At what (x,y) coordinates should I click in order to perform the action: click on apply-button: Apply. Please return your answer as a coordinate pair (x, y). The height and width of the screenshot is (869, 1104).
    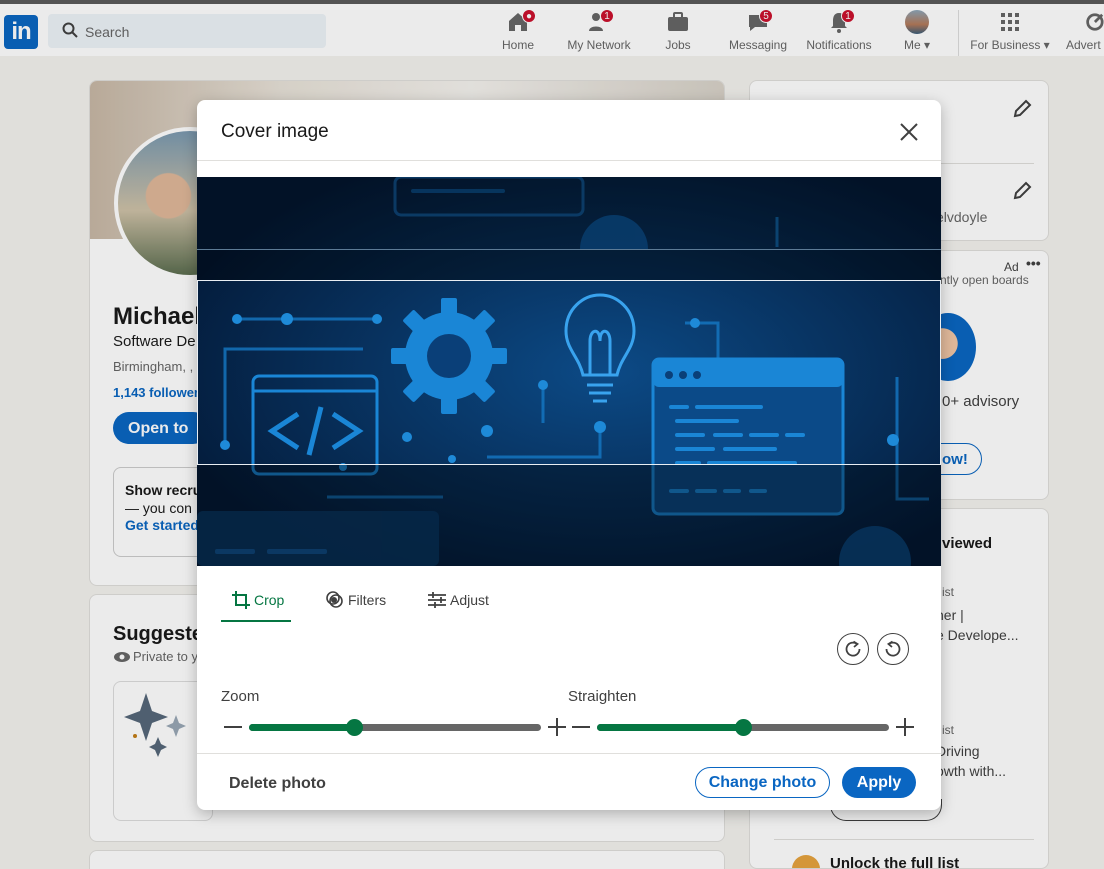
    Looking at the image, I should click on (879, 782).